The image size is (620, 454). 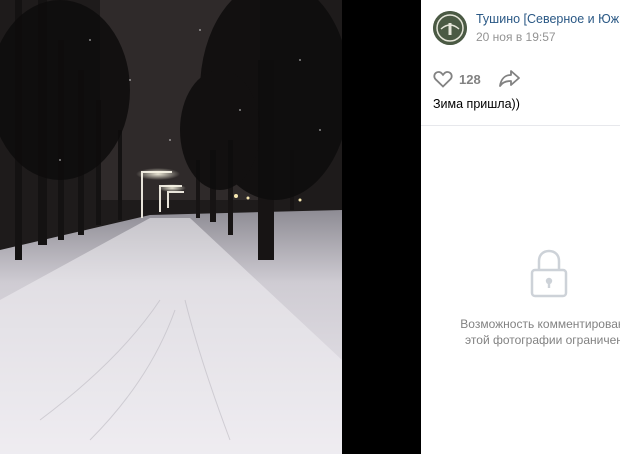 I want to click on share-arrow-icon, so click(x=509, y=78).